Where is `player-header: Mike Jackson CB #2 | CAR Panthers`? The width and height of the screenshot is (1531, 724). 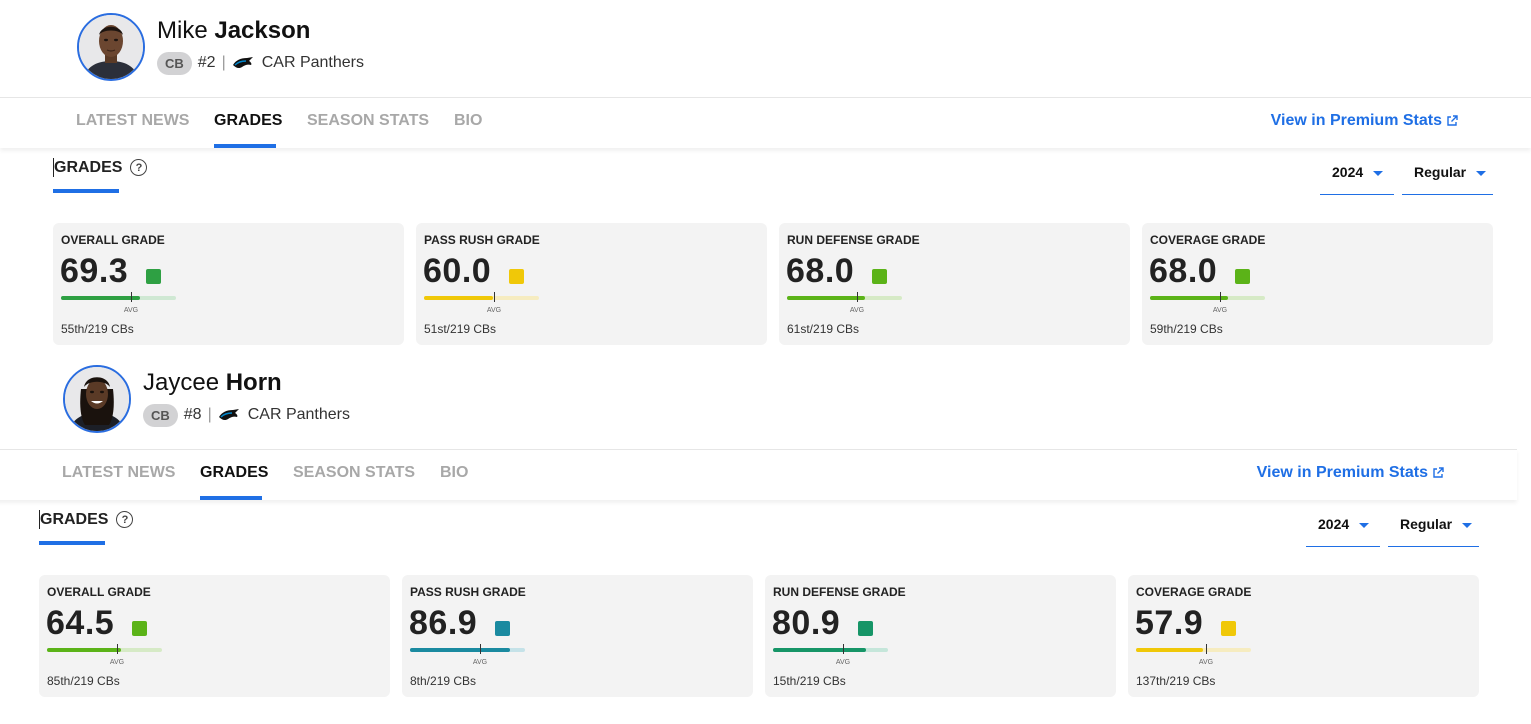
player-header: Mike Jackson CB #2 | CAR Panthers is located at coordinates (765, 48).